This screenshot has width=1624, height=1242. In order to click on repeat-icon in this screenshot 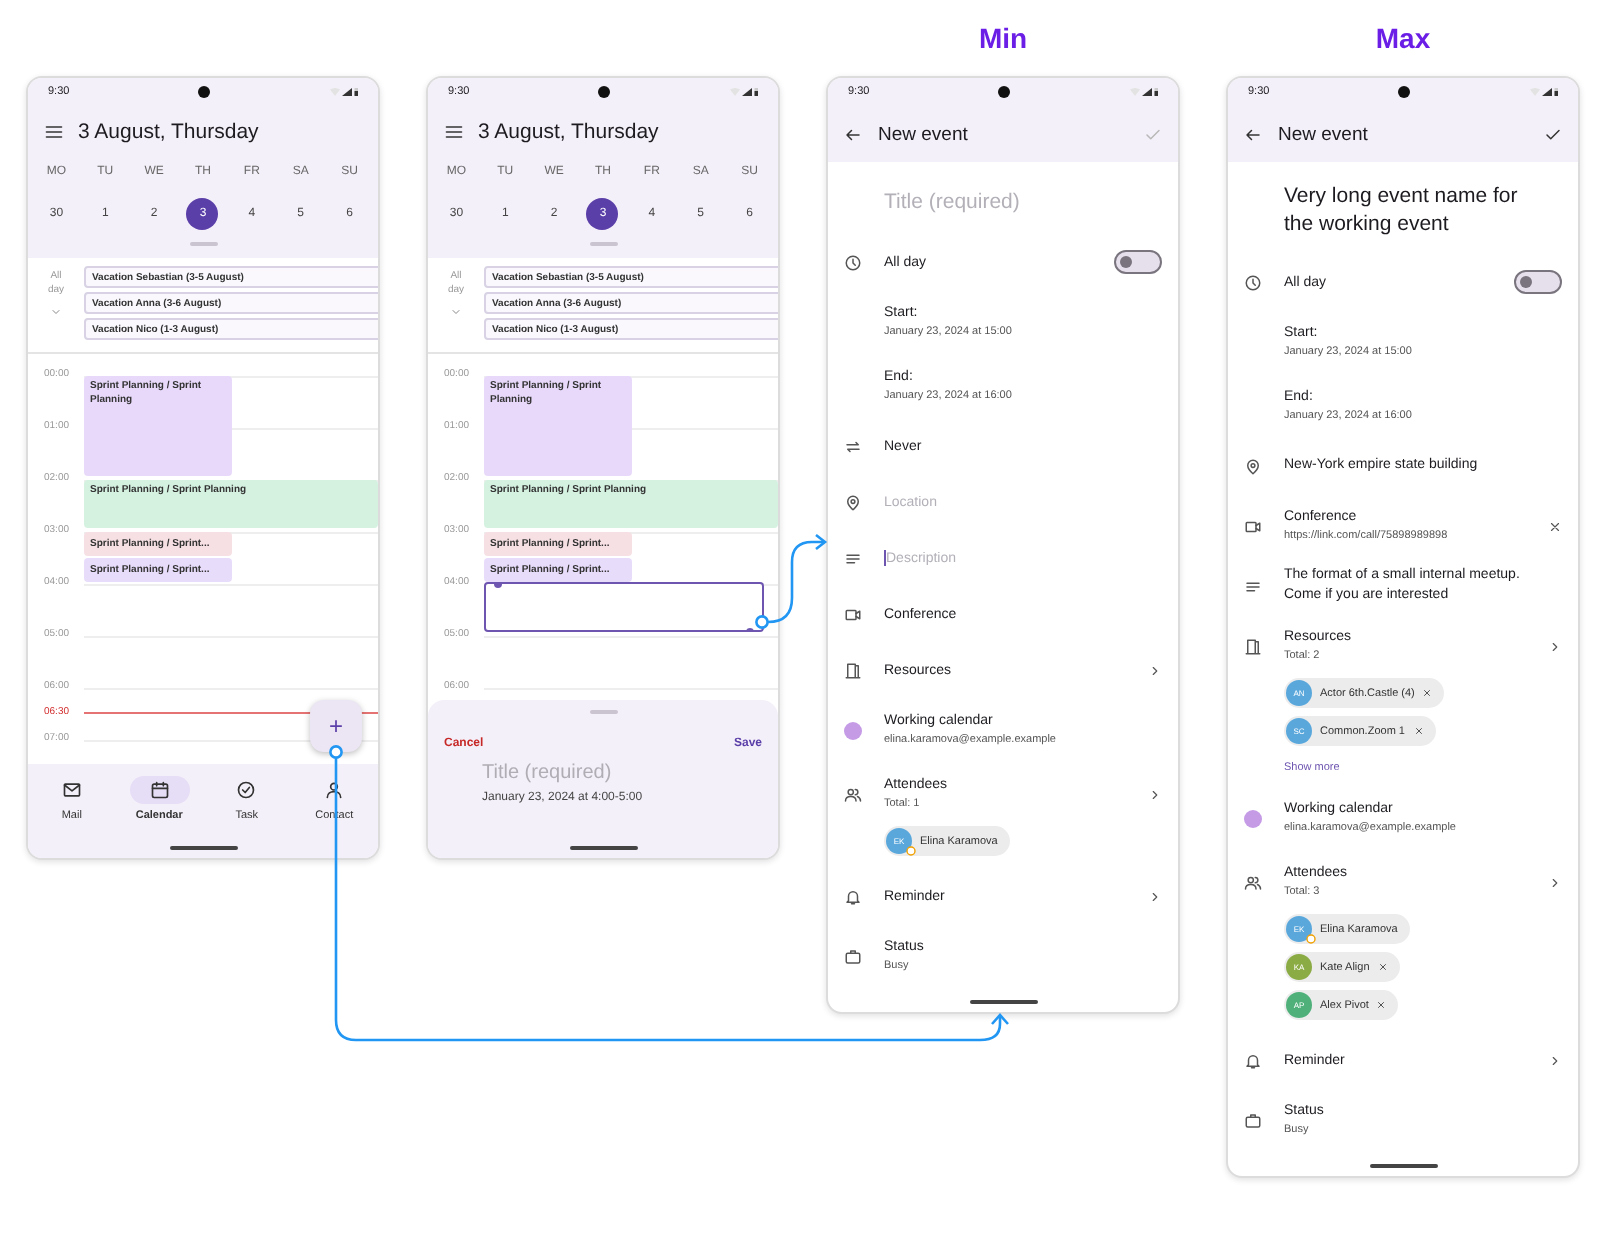, I will do `click(853, 446)`.